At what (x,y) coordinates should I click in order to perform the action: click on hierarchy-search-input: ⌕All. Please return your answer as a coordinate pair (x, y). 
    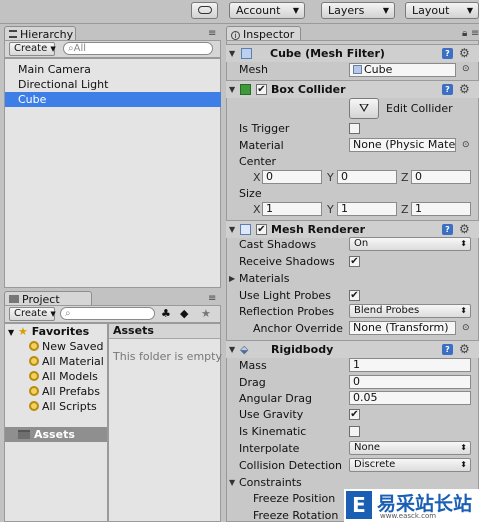
    Looking at the image, I should click on (138, 48).